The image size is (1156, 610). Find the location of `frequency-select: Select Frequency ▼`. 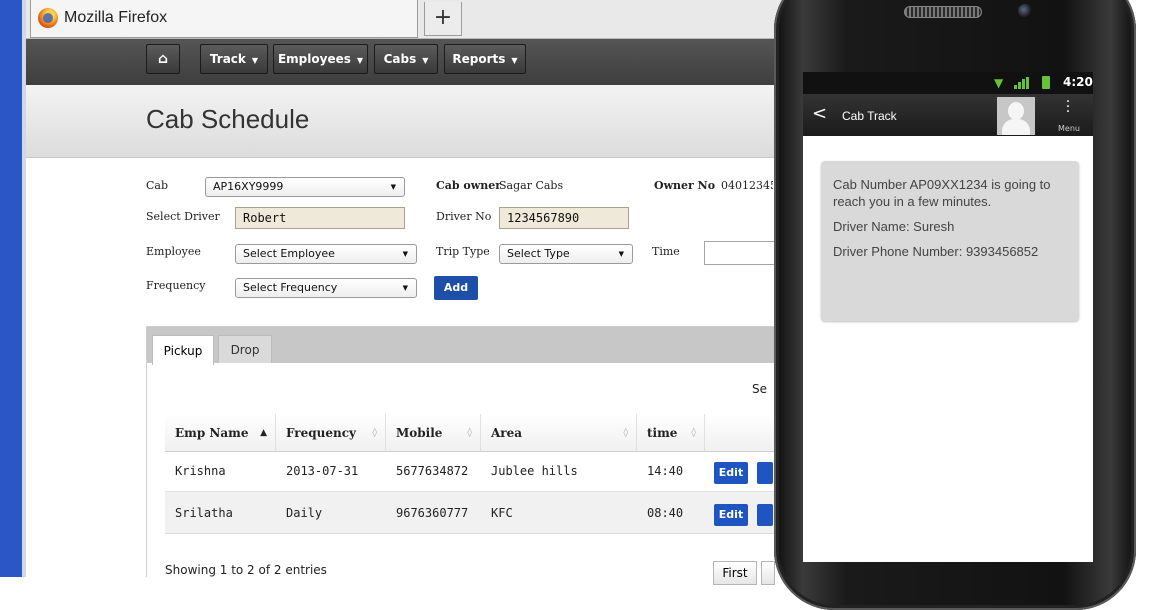

frequency-select: Select Frequency ▼ is located at coordinates (326, 288).